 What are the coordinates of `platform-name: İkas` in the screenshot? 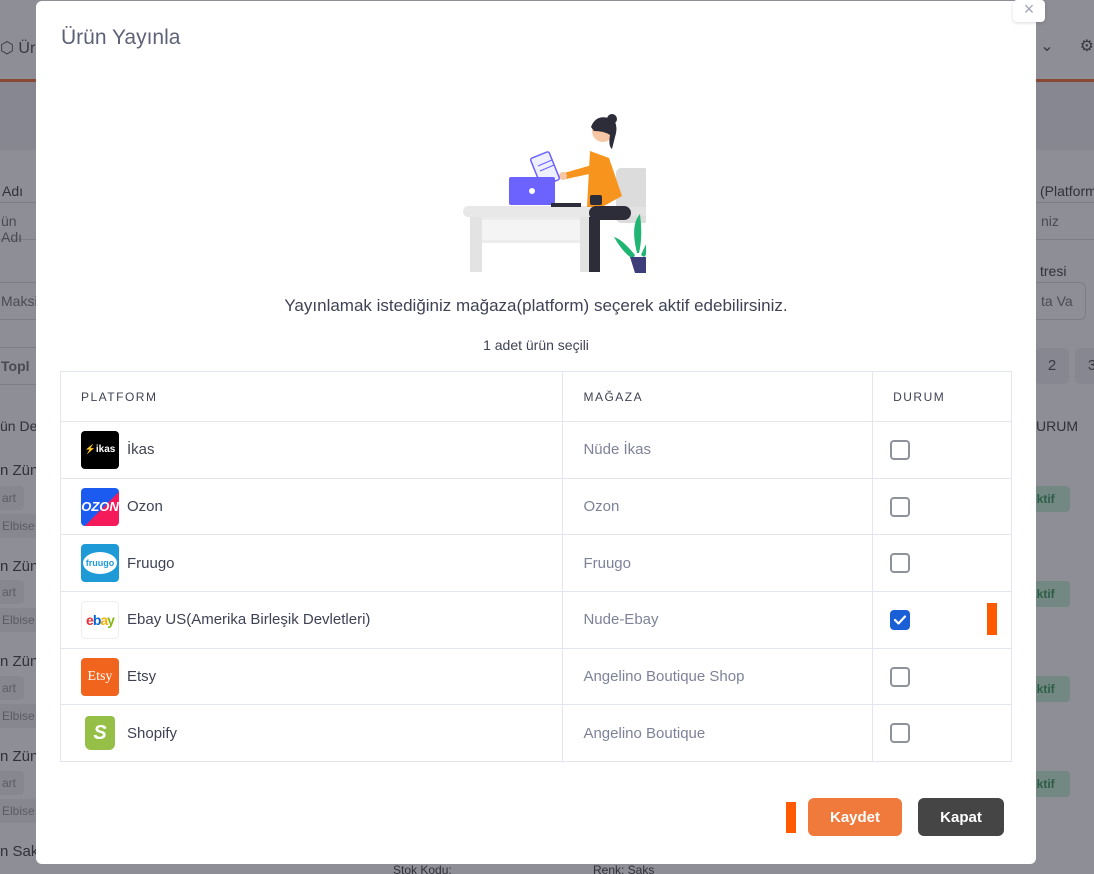 It's located at (141, 450).